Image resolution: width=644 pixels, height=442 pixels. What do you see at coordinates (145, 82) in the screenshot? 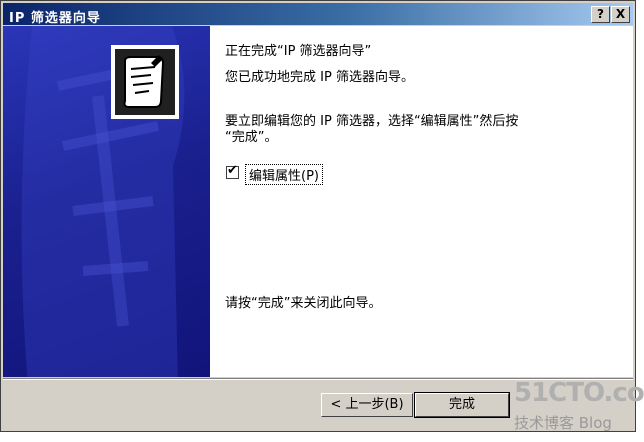
I see `scroll-icon` at bounding box center [145, 82].